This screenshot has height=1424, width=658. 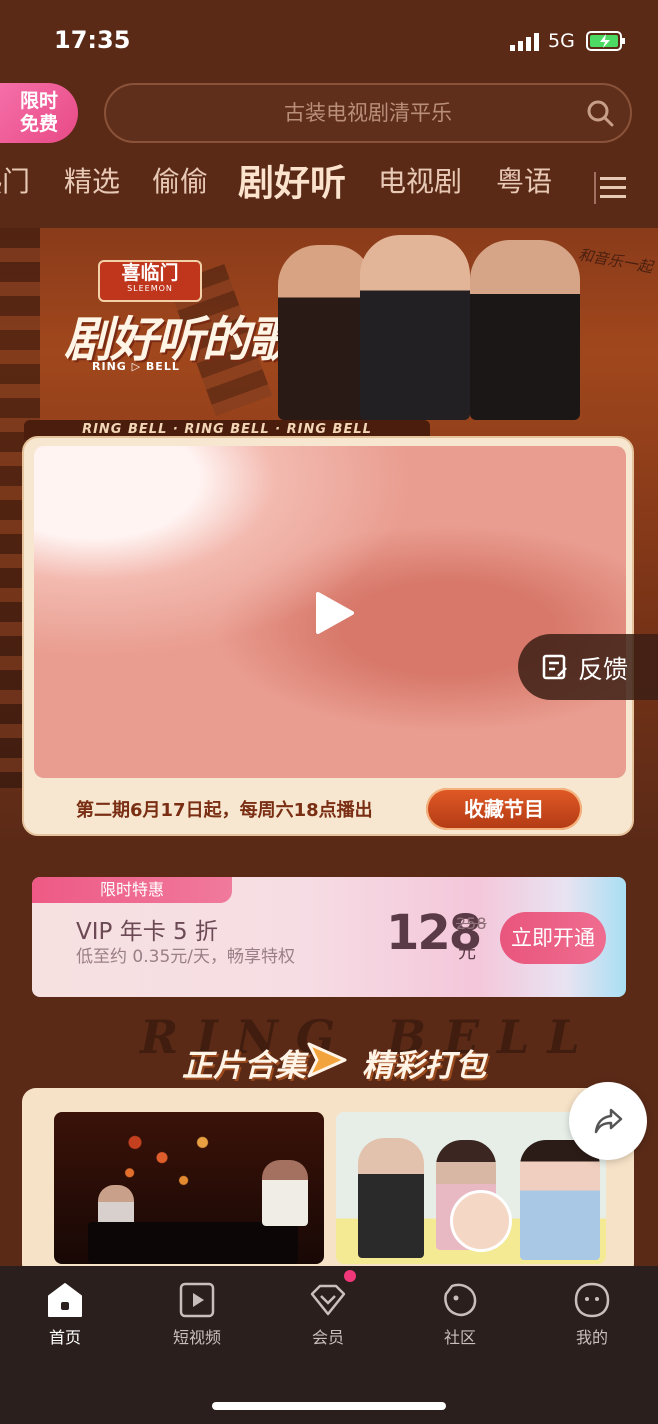 I want to click on activate-vip-button: 立即开通, so click(x=553, y=938).